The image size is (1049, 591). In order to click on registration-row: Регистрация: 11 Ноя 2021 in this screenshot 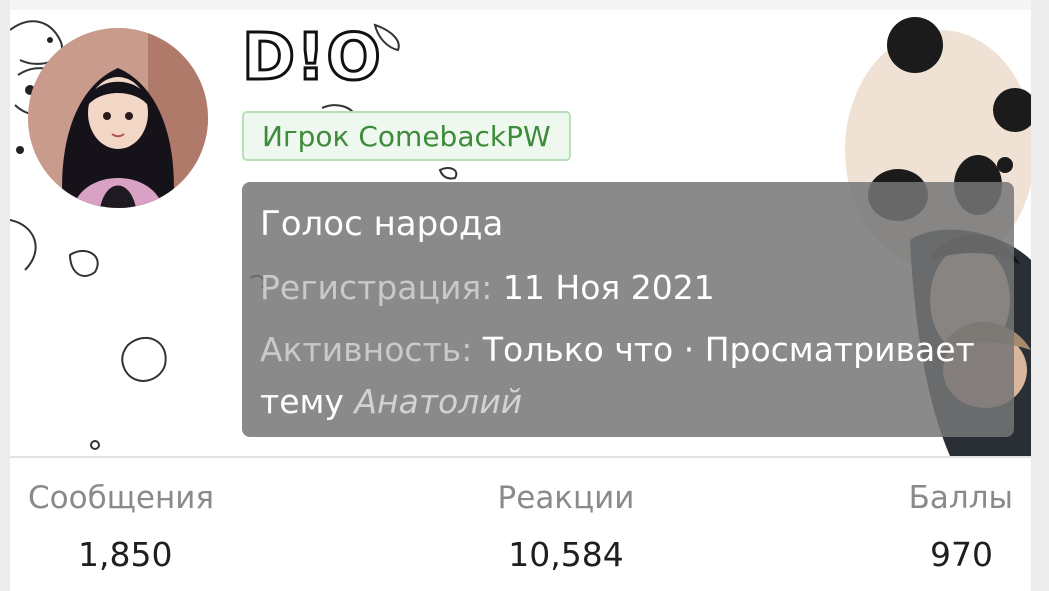, I will do `click(628, 288)`.